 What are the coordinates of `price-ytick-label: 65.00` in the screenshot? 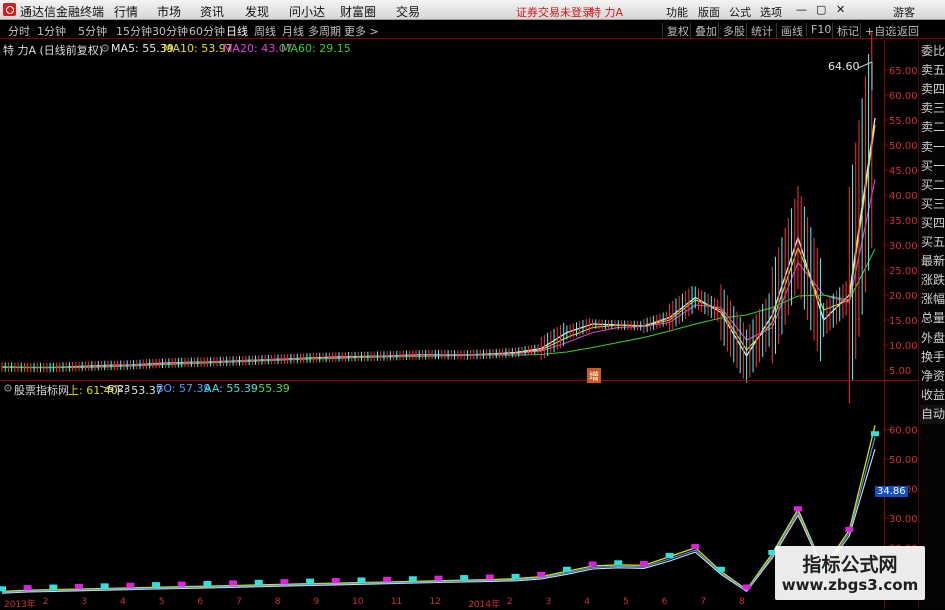 It's located at (903, 71).